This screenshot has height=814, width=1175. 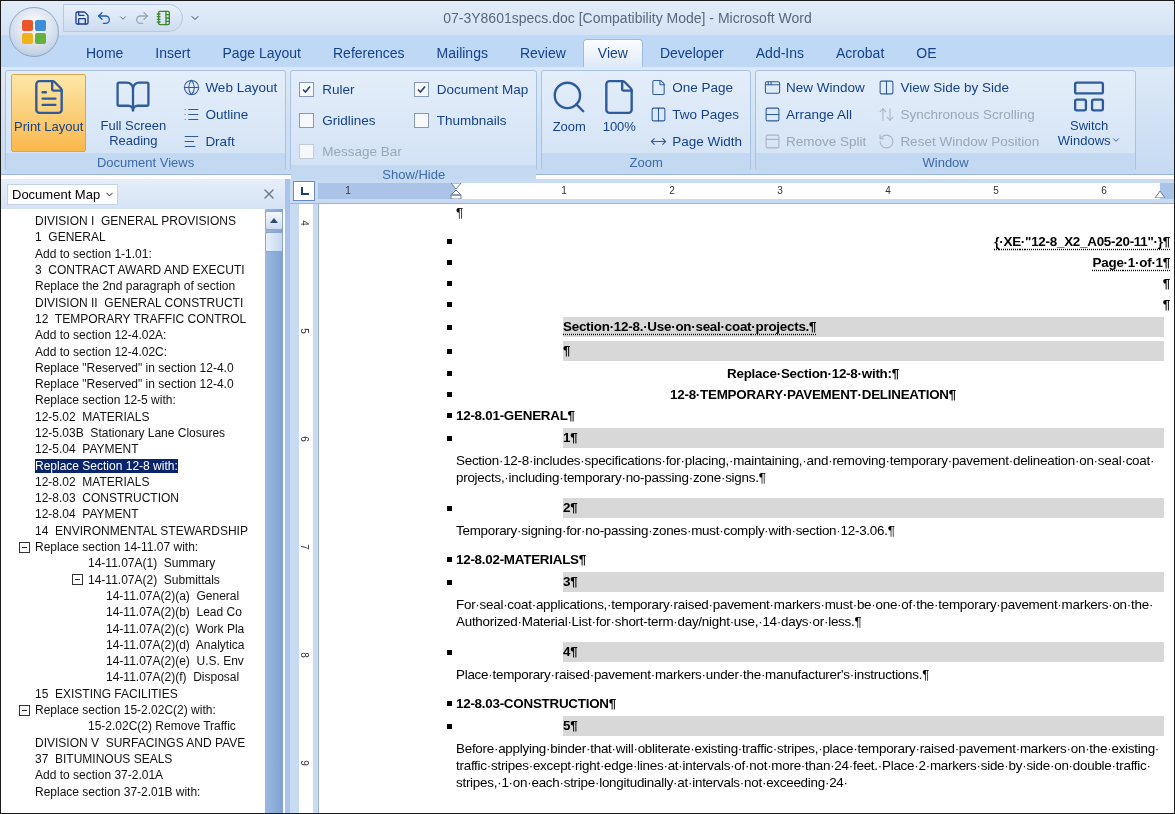 I want to click on notebook-icon, so click(x=164, y=18).